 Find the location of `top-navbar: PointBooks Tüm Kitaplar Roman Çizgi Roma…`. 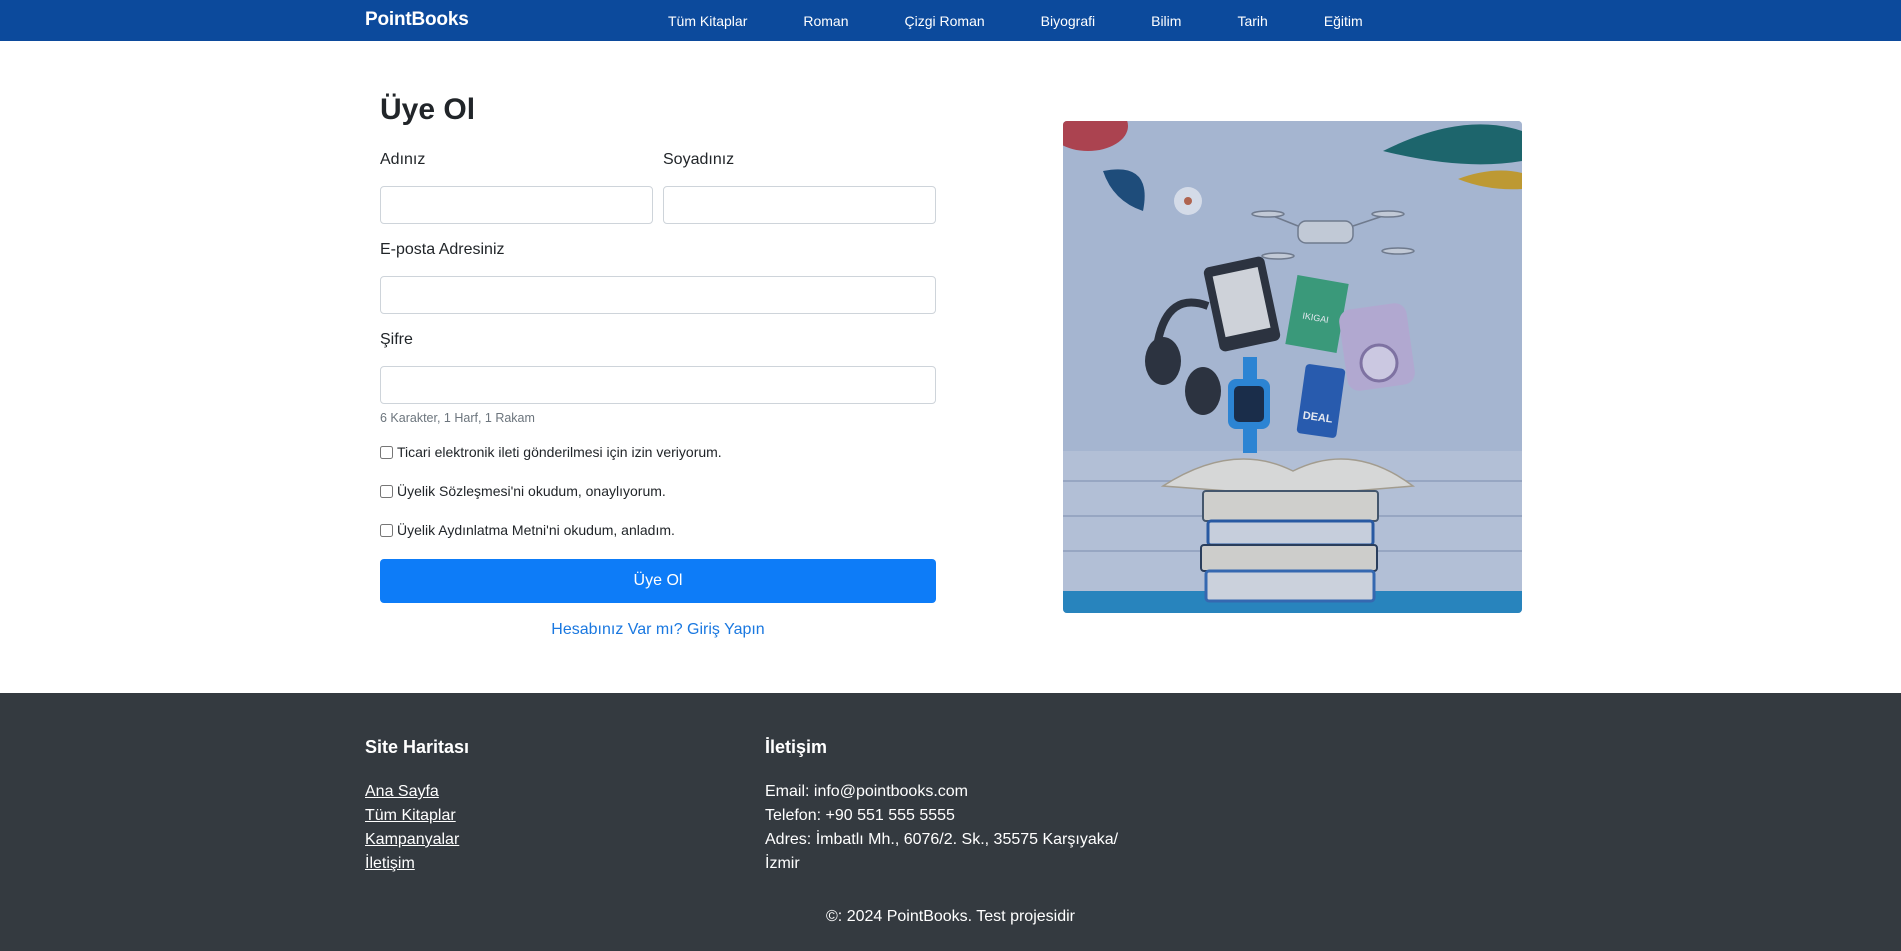

top-navbar: PointBooks Tüm Kitaplar Roman Çizgi Roma… is located at coordinates (950, 20).